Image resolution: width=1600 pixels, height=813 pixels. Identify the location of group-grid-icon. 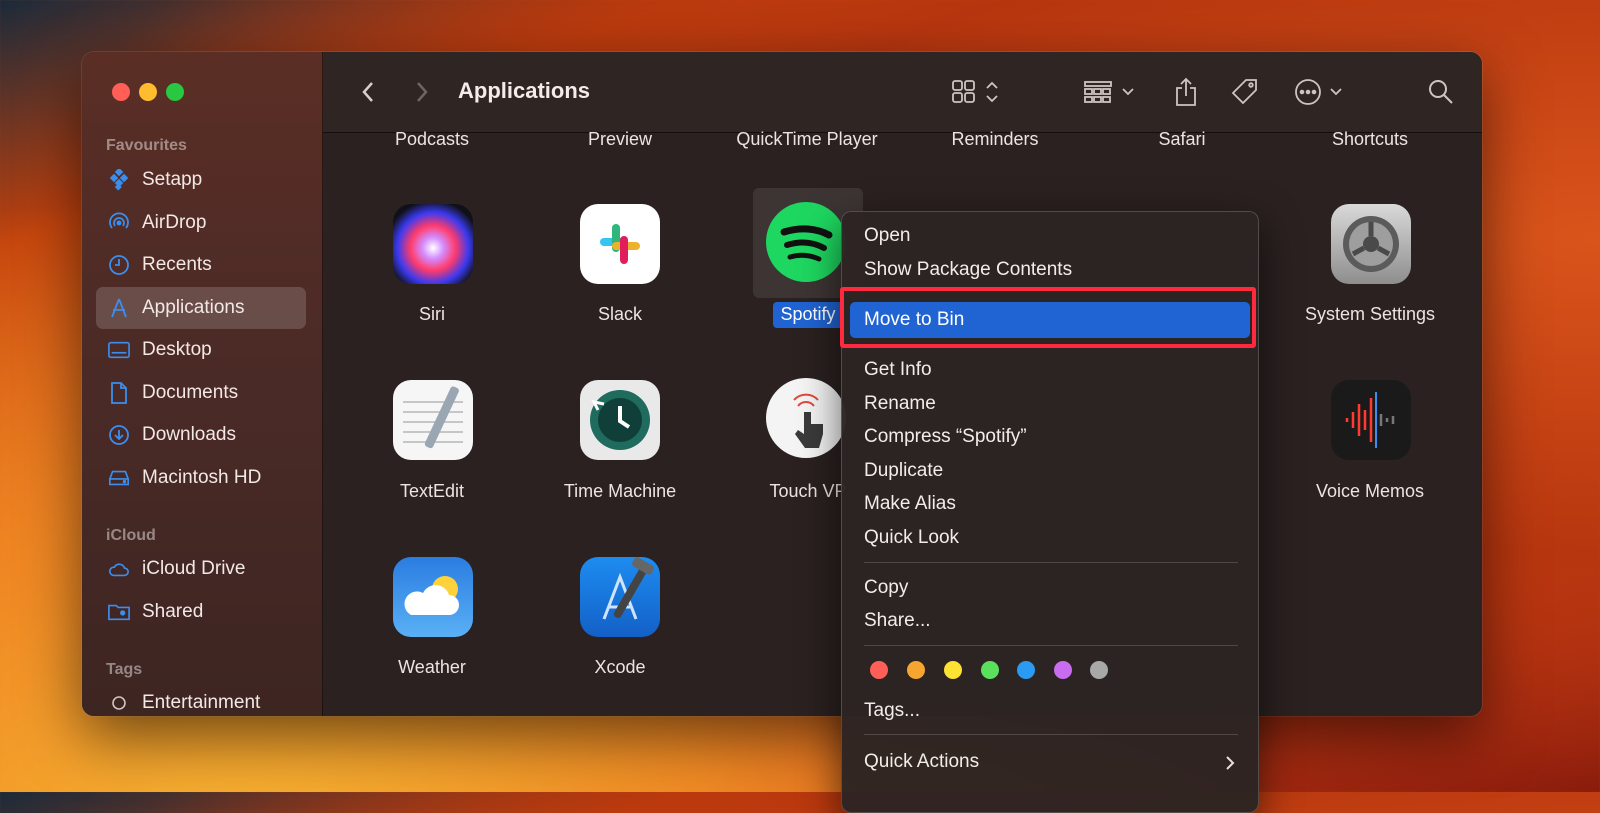
(1109, 92).